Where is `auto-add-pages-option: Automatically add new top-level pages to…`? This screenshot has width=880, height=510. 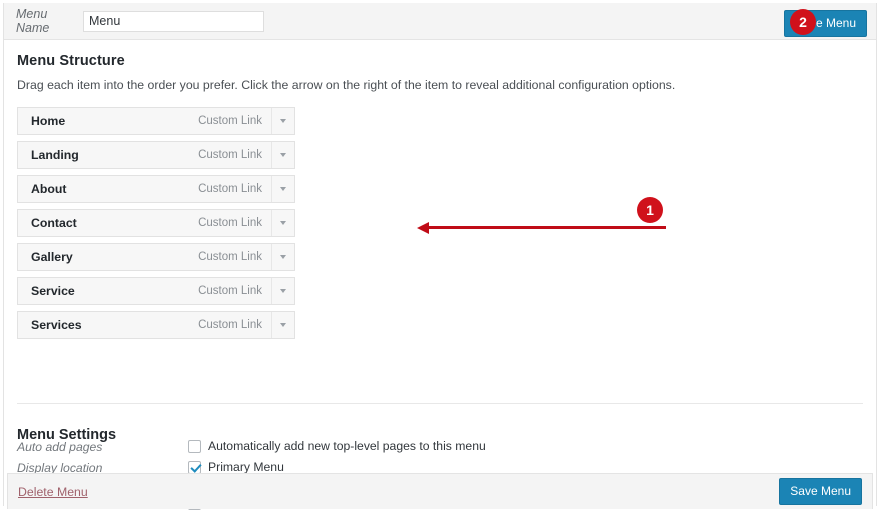
auto-add-pages-option: Automatically add new top-level pages to… is located at coordinates (337, 446).